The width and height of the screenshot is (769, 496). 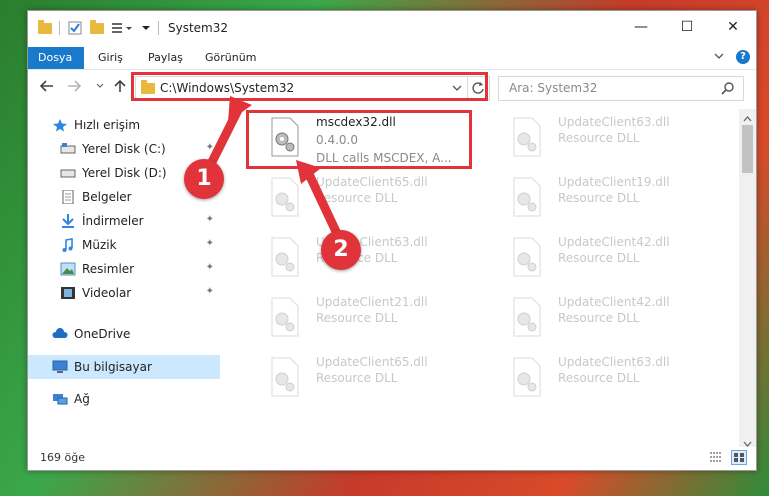 What do you see at coordinates (341, 250) in the screenshot?
I see `step-2-badge: 2` at bounding box center [341, 250].